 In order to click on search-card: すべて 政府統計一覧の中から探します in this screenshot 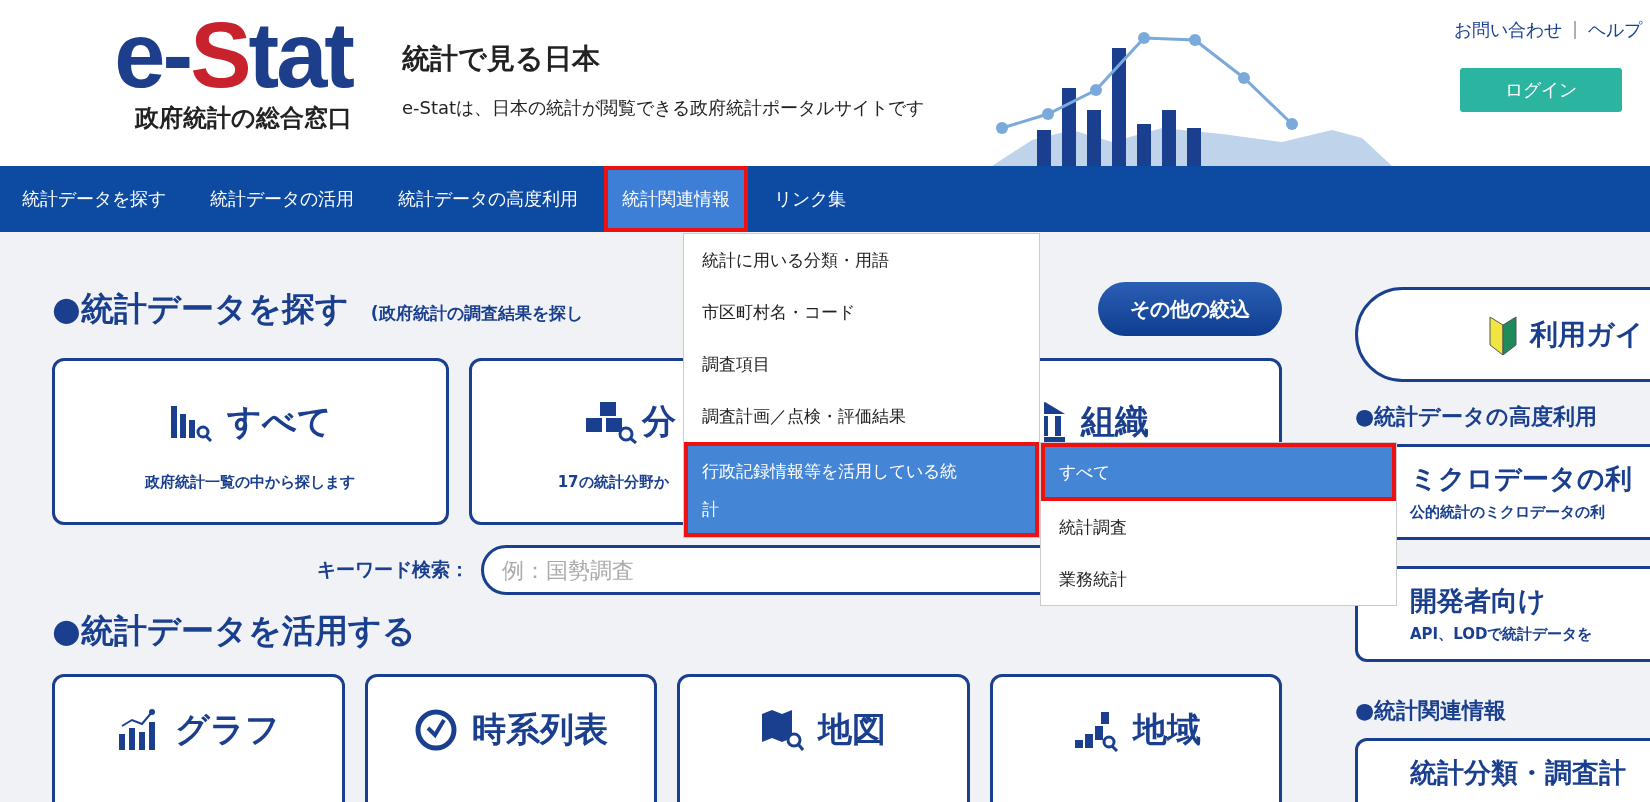, I will do `click(250, 441)`.